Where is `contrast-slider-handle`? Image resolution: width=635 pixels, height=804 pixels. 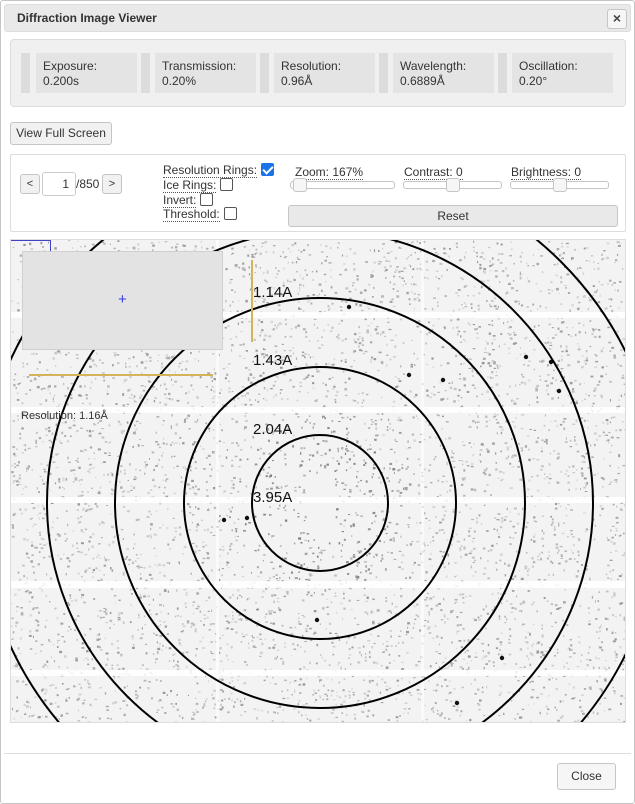
contrast-slider-handle is located at coordinates (453, 185).